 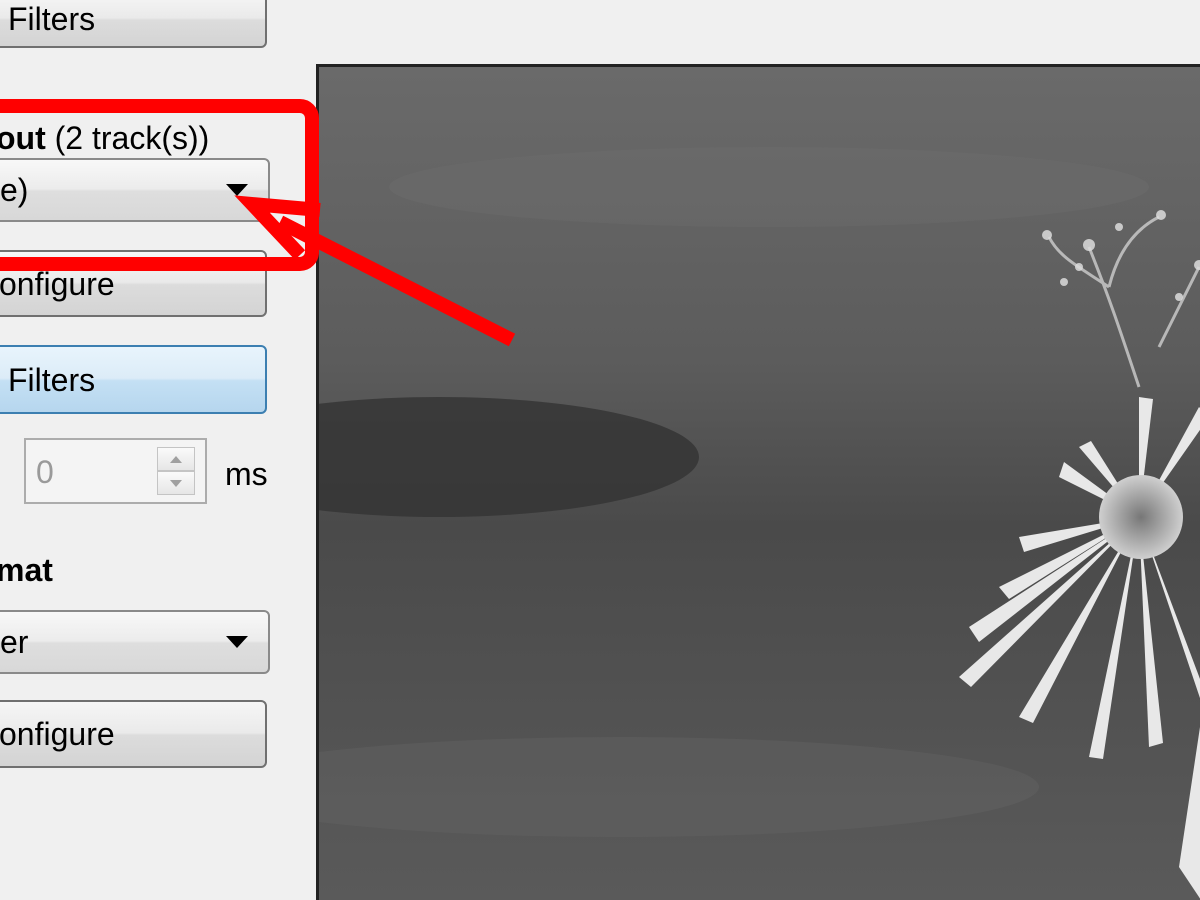 What do you see at coordinates (246, 474) in the screenshot?
I see `shift-unit: ms` at bounding box center [246, 474].